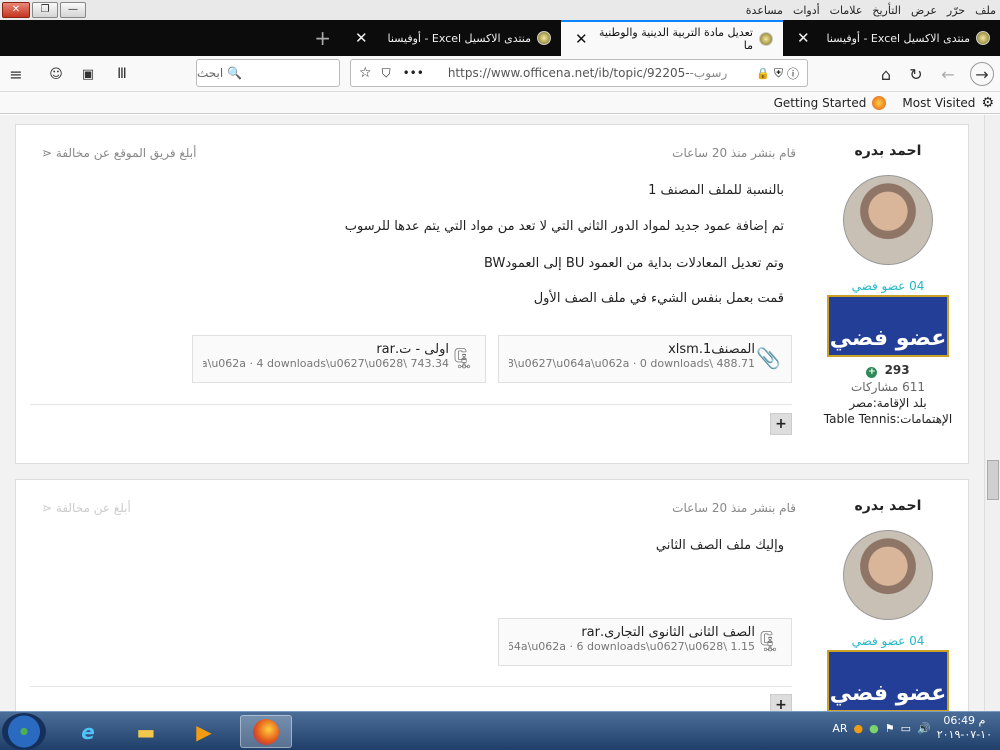 This screenshot has width=1000, height=750. Describe the element at coordinates (778, 73) in the screenshot. I see `tracking-shield-icon: ⛨` at that location.